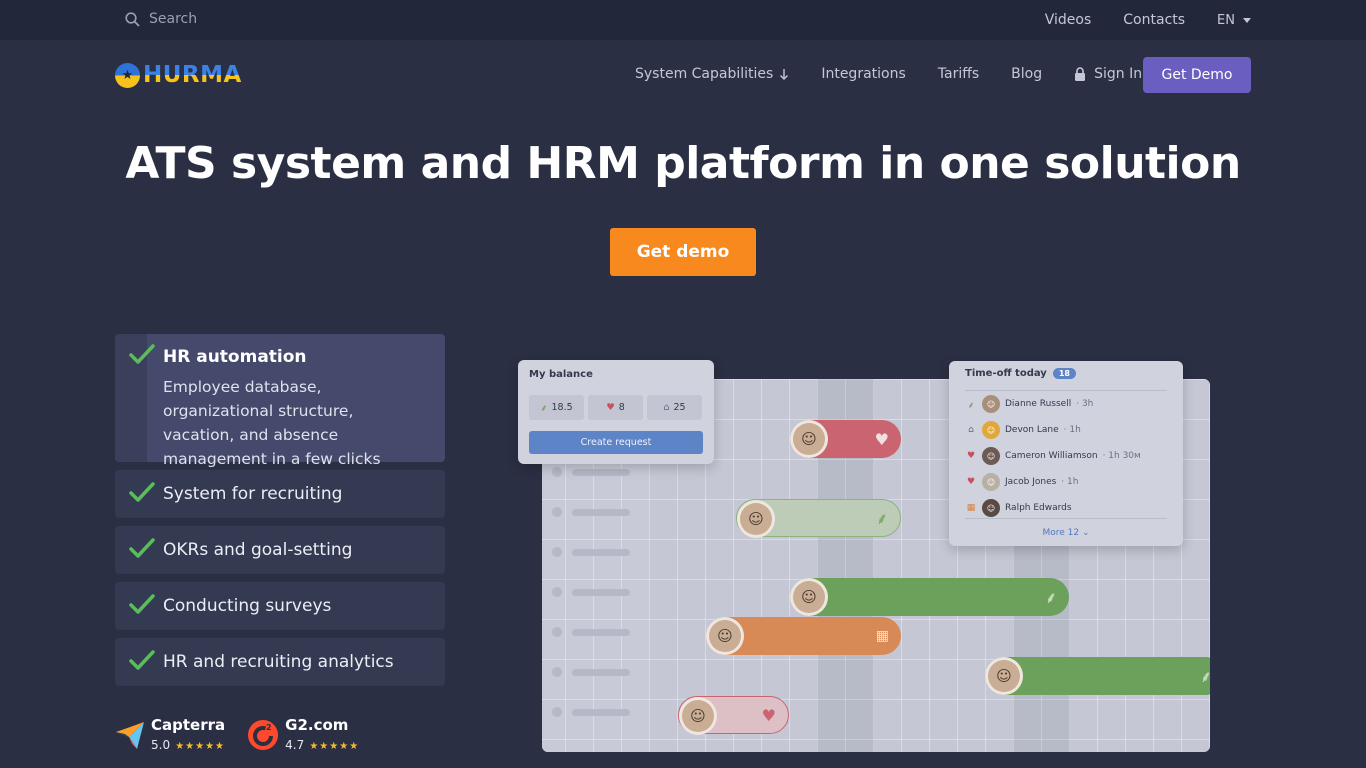 Image resolution: width=1366 pixels, height=768 pixels. Describe the element at coordinates (683, 252) in the screenshot. I see `get-demo-hero-button: Get demo` at that location.